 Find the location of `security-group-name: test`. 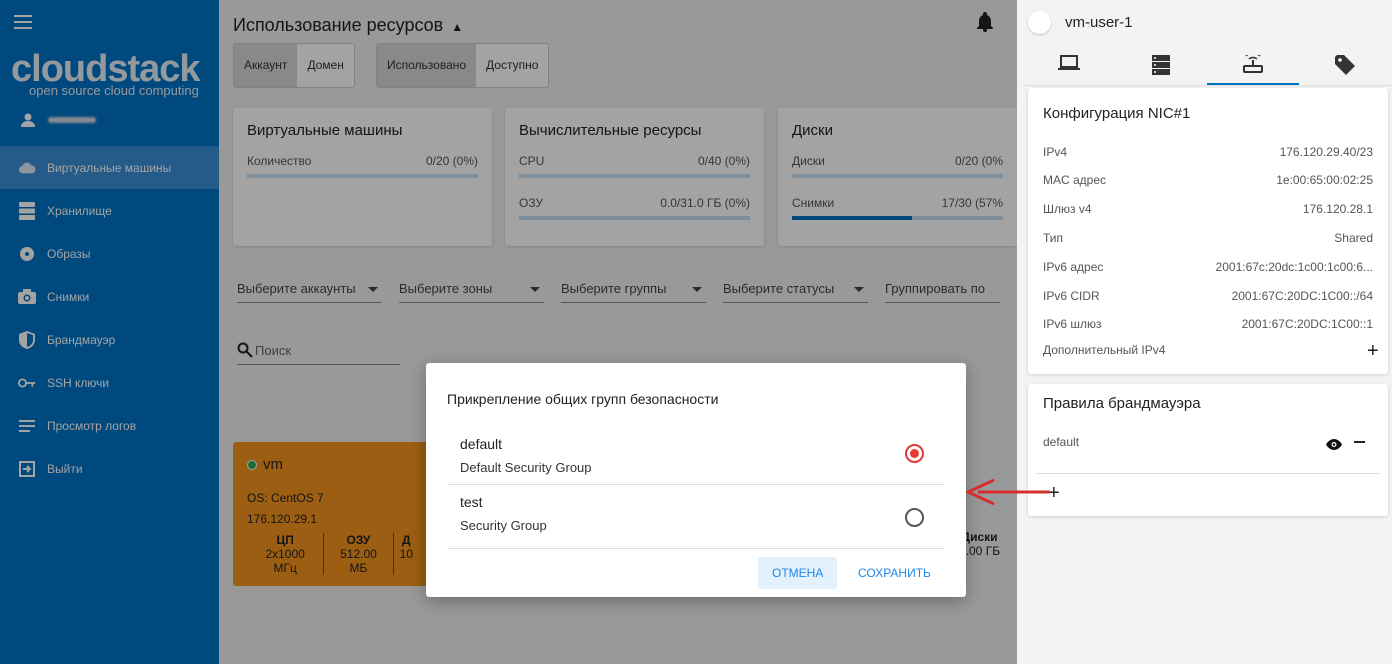

security-group-name: test is located at coordinates (471, 502).